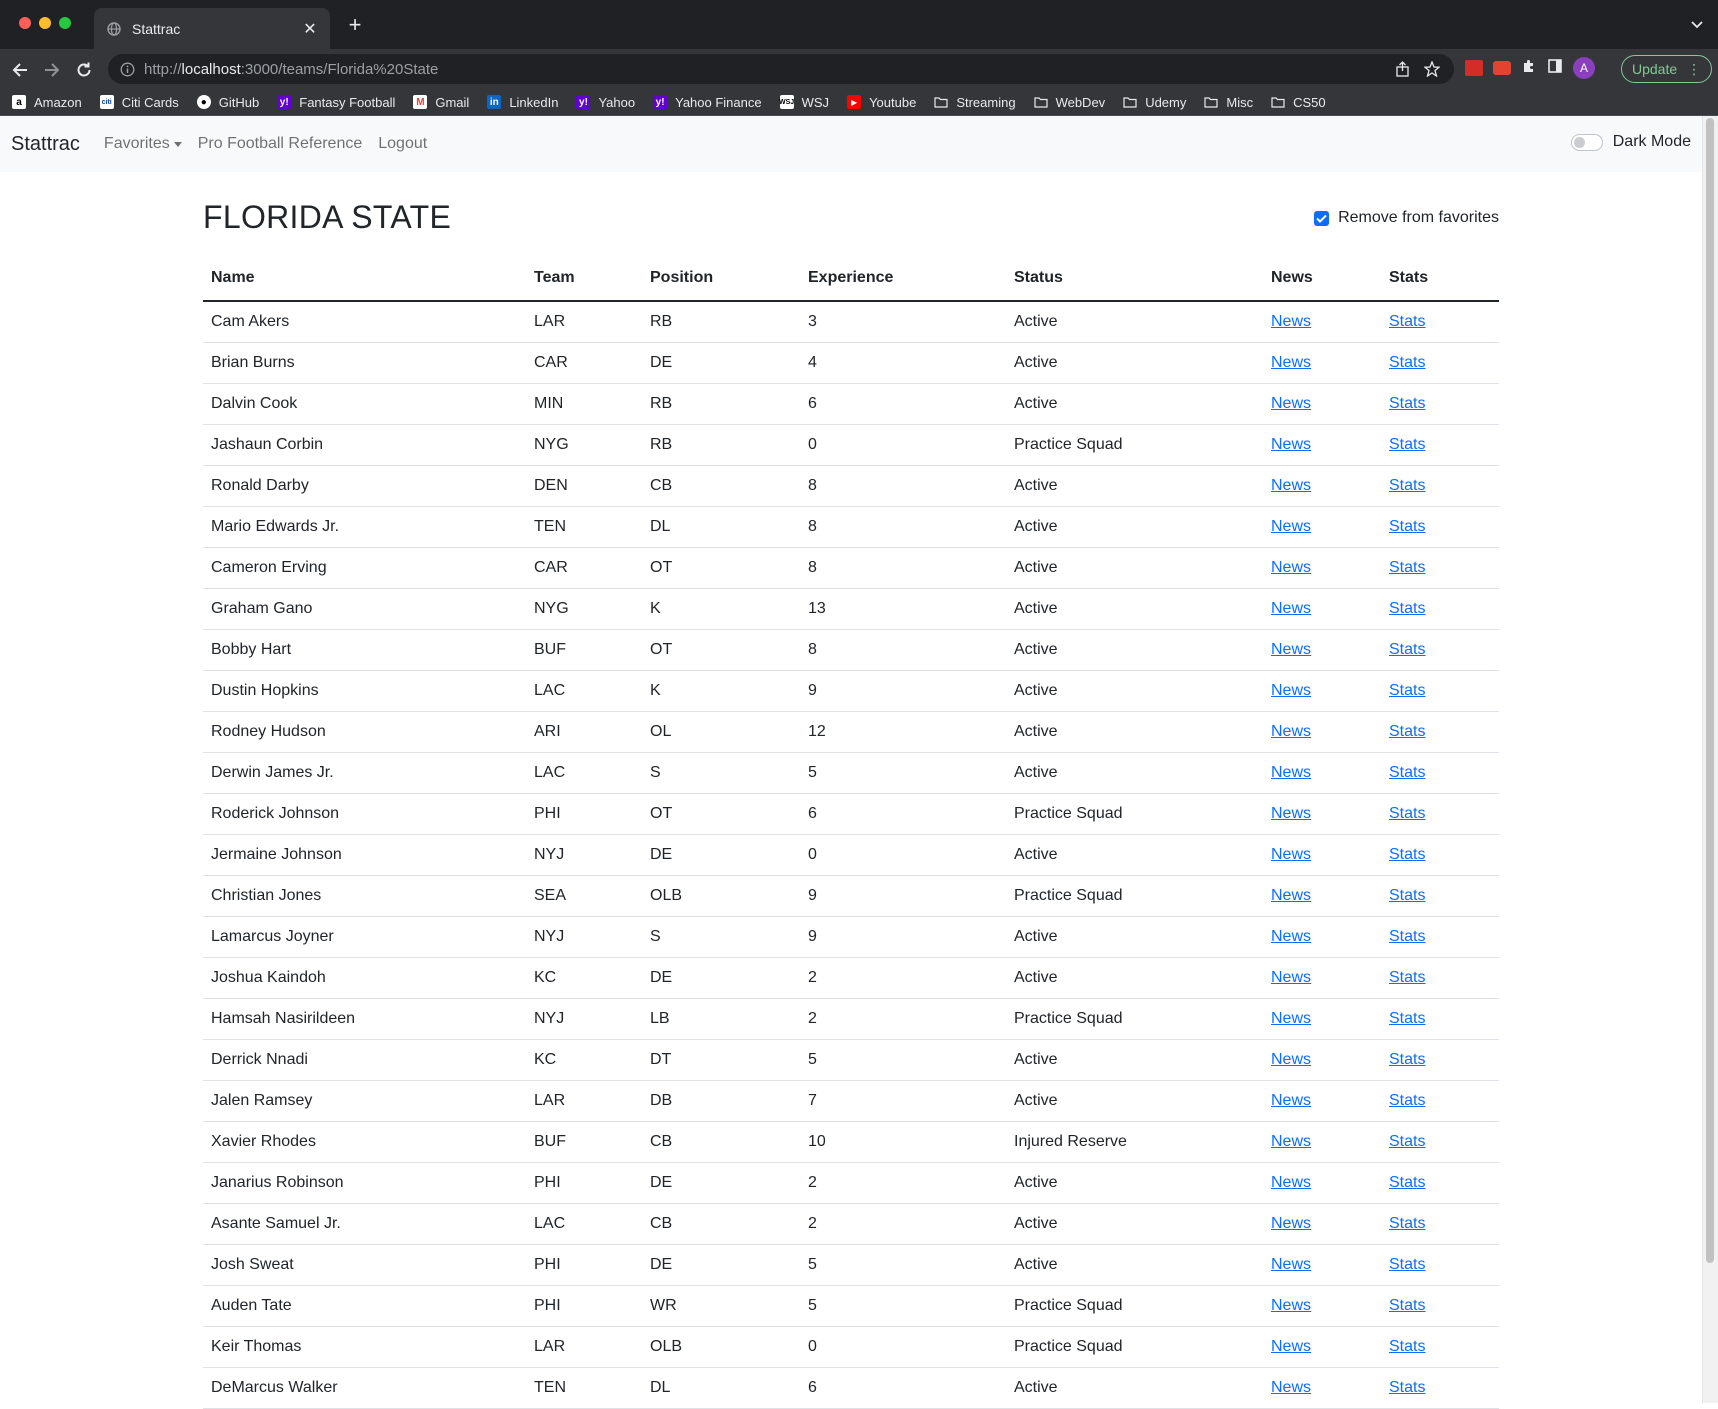 Image resolution: width=1718 pixels, height=1409 pixels. Describe the element at coordinates (212, 28) in the screenshot. I see `browser-tab: Stattrac ✕` at that location.